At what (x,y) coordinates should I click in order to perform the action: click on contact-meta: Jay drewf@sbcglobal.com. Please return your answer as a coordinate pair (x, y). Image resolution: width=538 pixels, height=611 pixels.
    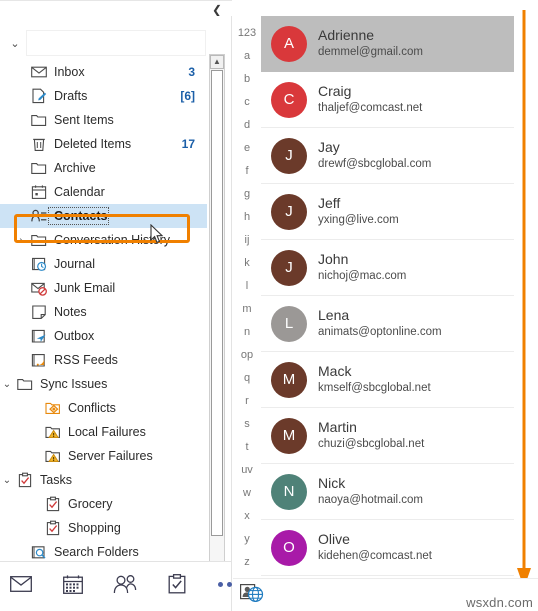
    Looking at the image, I should click on (369, 155).